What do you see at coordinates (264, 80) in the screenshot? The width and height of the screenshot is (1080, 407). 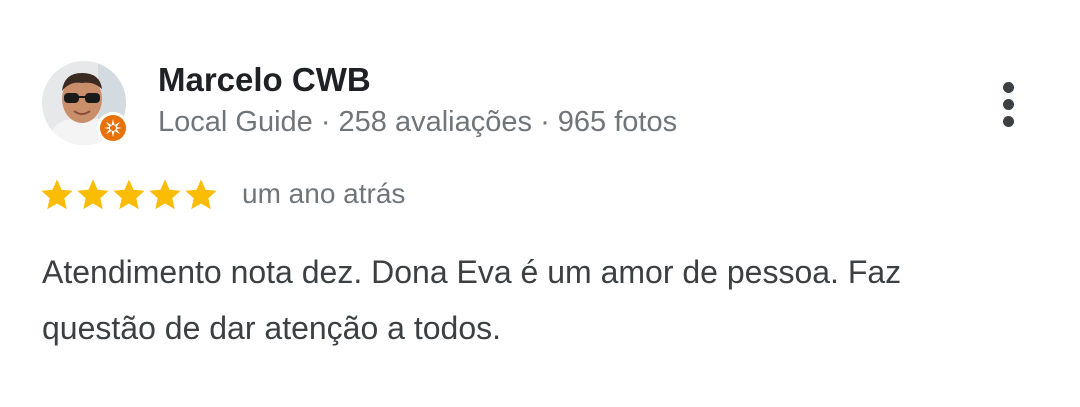 I see `reviewer-name: Marcelo CWB` at bounding box center [264, 80].